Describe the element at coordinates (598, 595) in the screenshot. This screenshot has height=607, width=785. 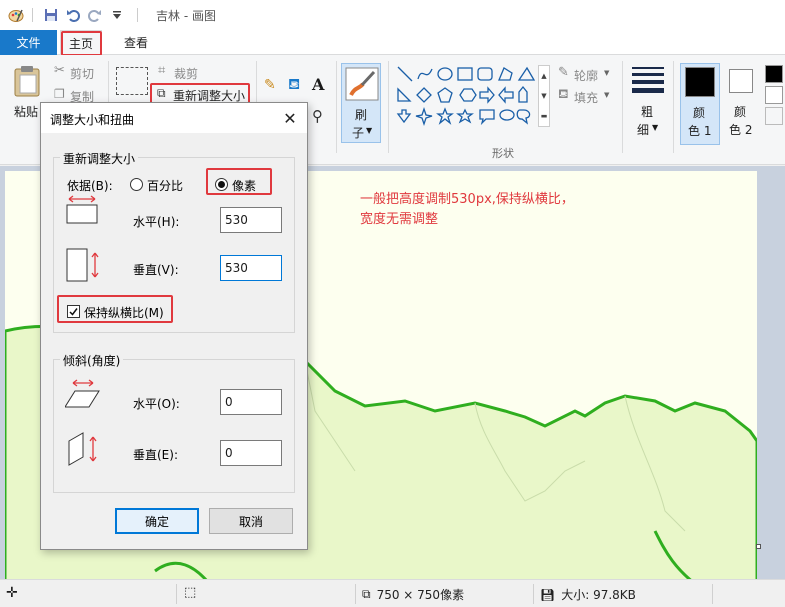
I see `file-size: 大小: 97.8KB` at that location.